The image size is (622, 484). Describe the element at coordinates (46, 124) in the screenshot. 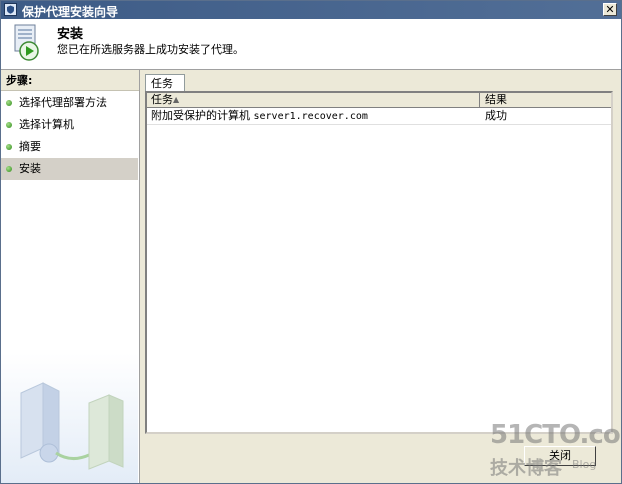

I see `step-label: 选择计算机` at that location.